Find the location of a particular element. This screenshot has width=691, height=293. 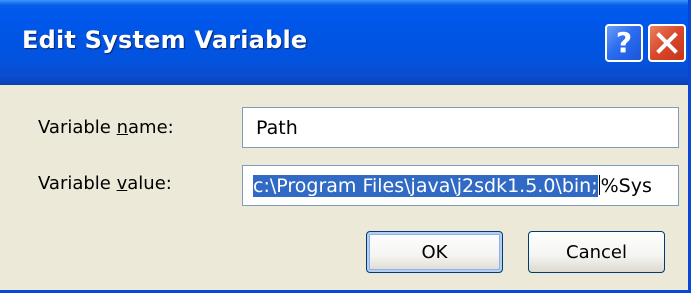

close-button is located at coordinates (667, 43).